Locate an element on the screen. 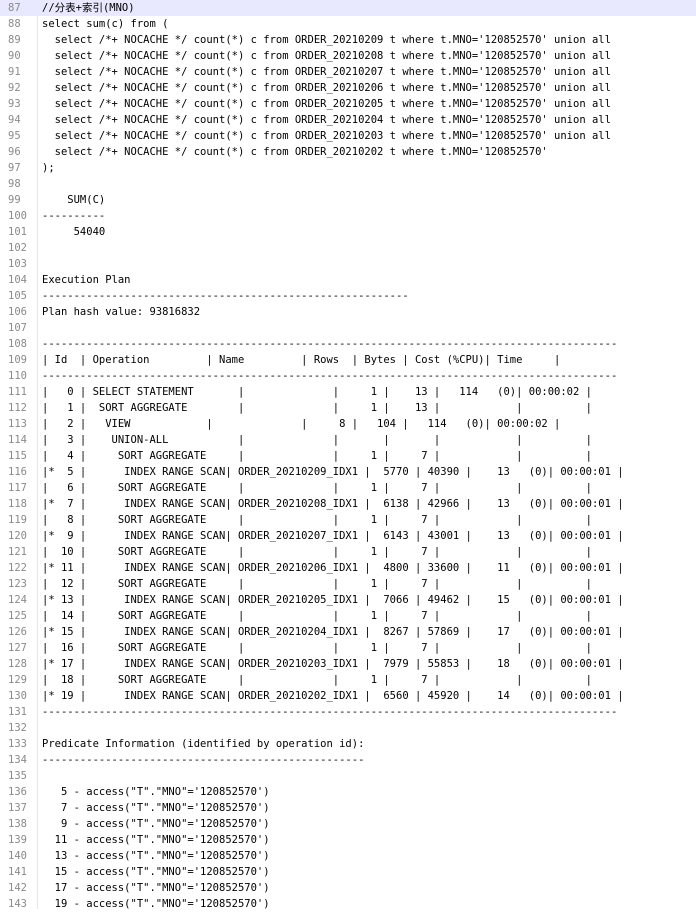  line-number: 102 is located at coordinates (17, 248).